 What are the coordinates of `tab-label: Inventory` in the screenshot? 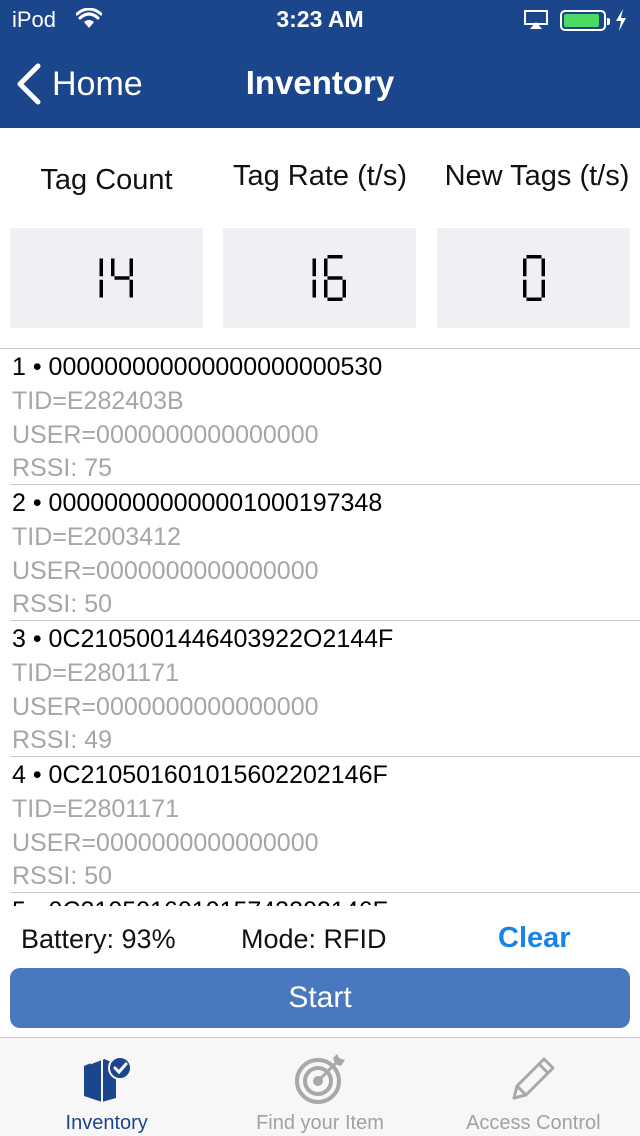 It's located at (106, 1123).